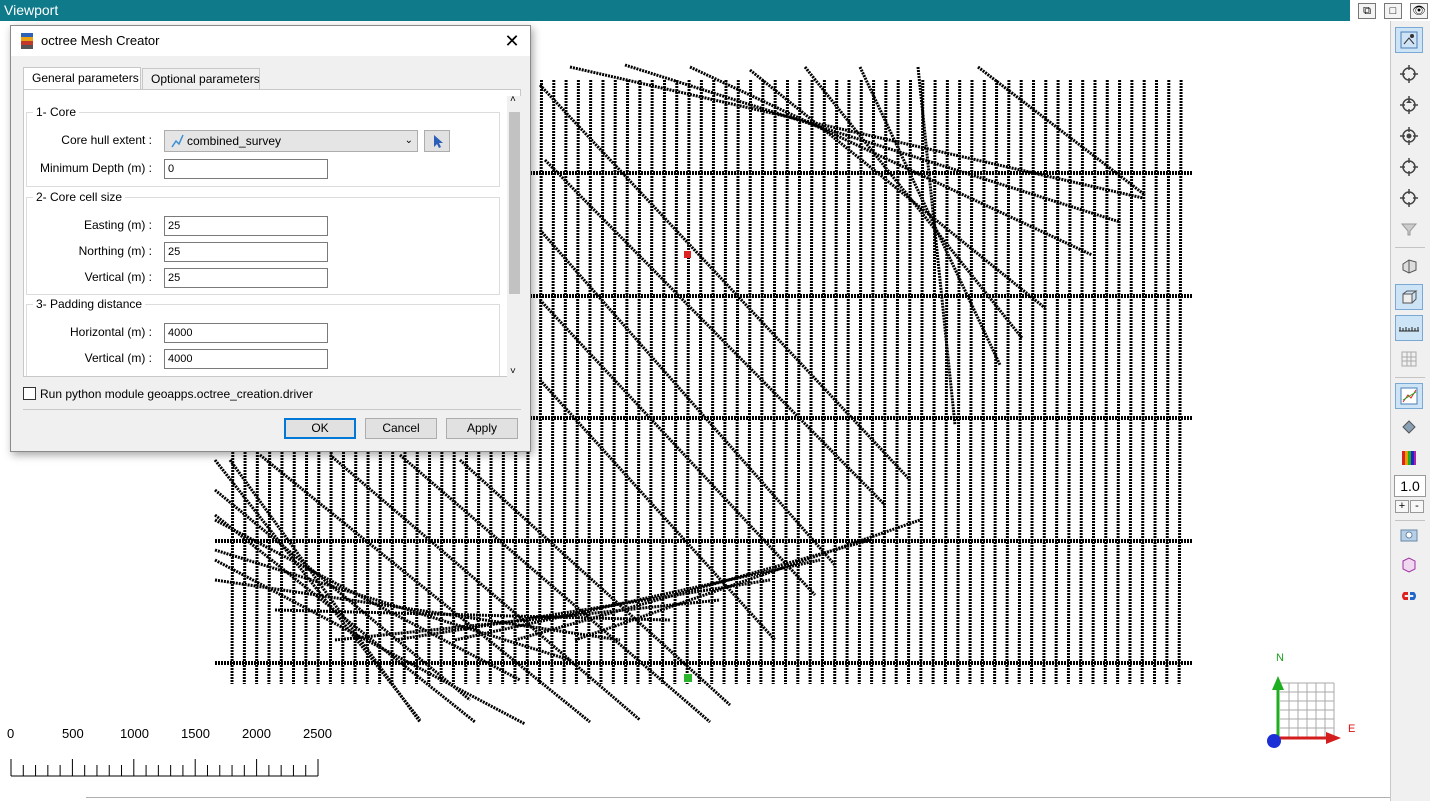 This screenshot has width=1430, height=801. Describe the element at coordinates (1402, 506) in the screenshot. I see `zoom-in-button: +` at that location.